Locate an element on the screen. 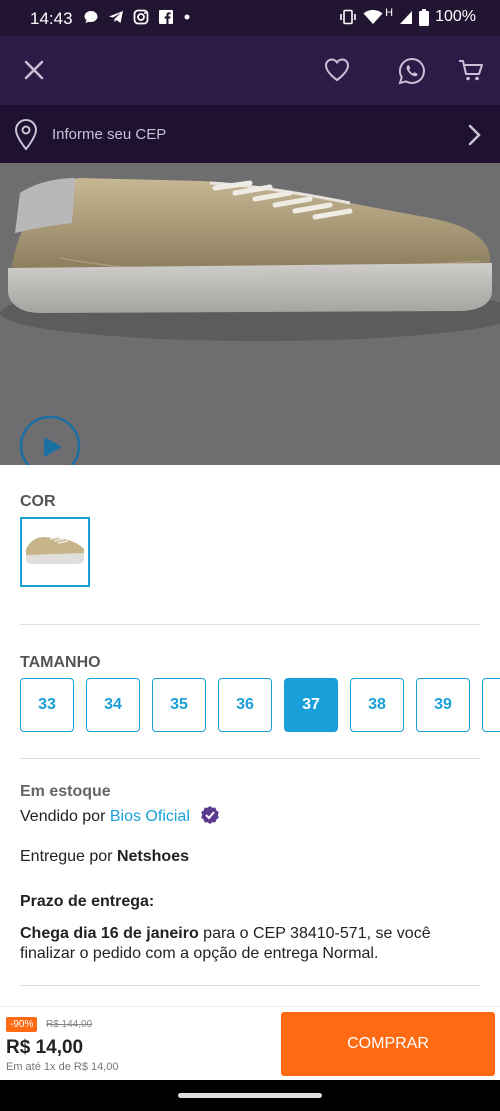 This screenshot has width=500, height=1111. signal-icon is located at coordinates (406, 17).